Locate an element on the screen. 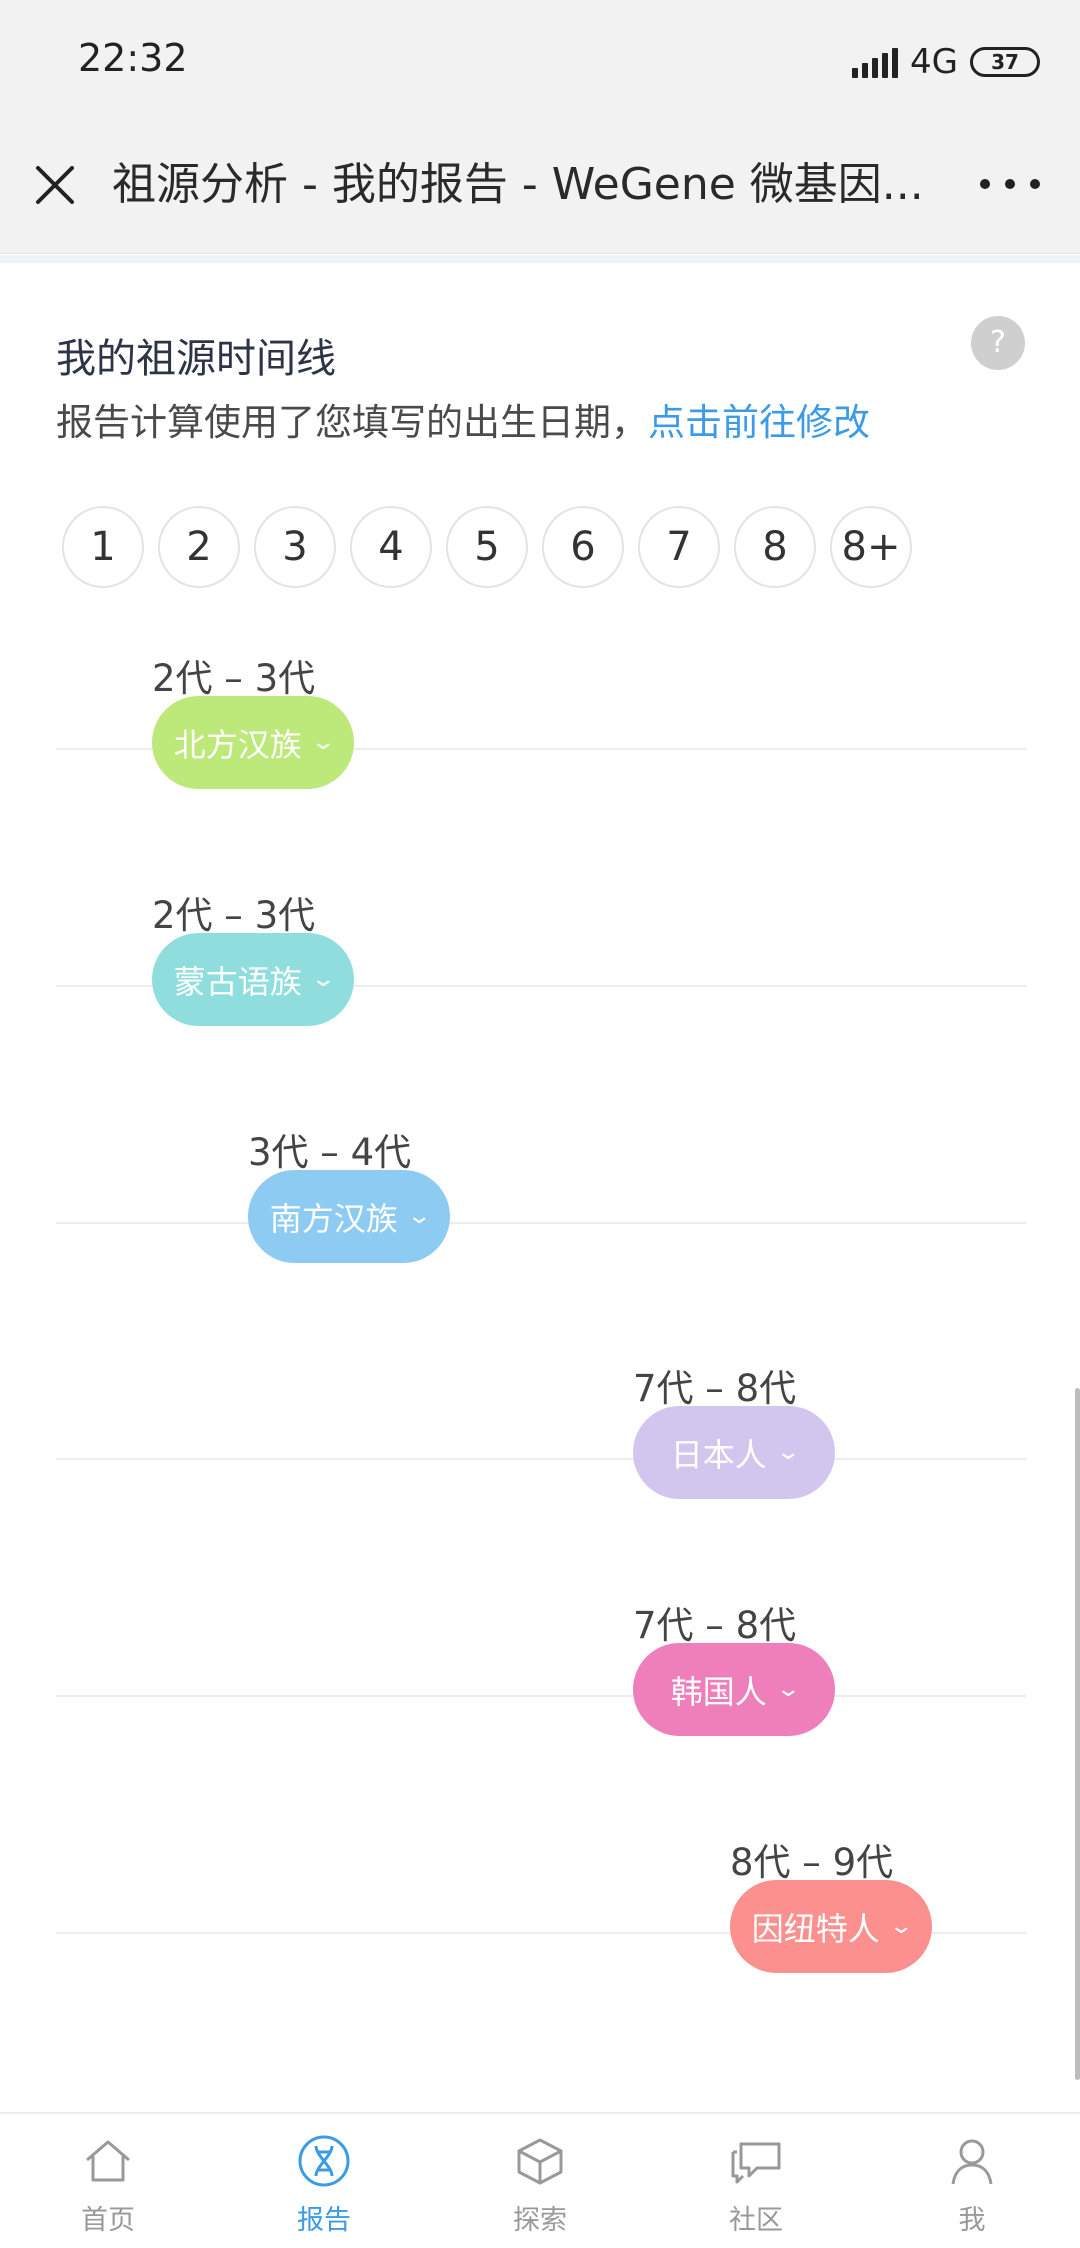  bottom-nav: 首页 报告 探索 社区 我 is located at coordinates (540, 2180).